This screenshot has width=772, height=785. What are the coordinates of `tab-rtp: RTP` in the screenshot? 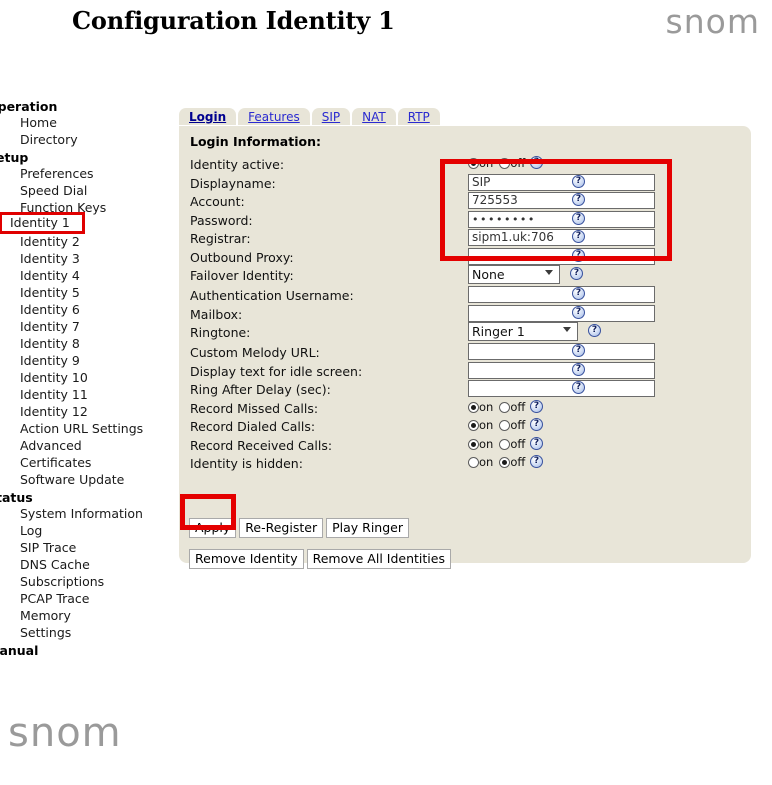 It's located at (418, 116).